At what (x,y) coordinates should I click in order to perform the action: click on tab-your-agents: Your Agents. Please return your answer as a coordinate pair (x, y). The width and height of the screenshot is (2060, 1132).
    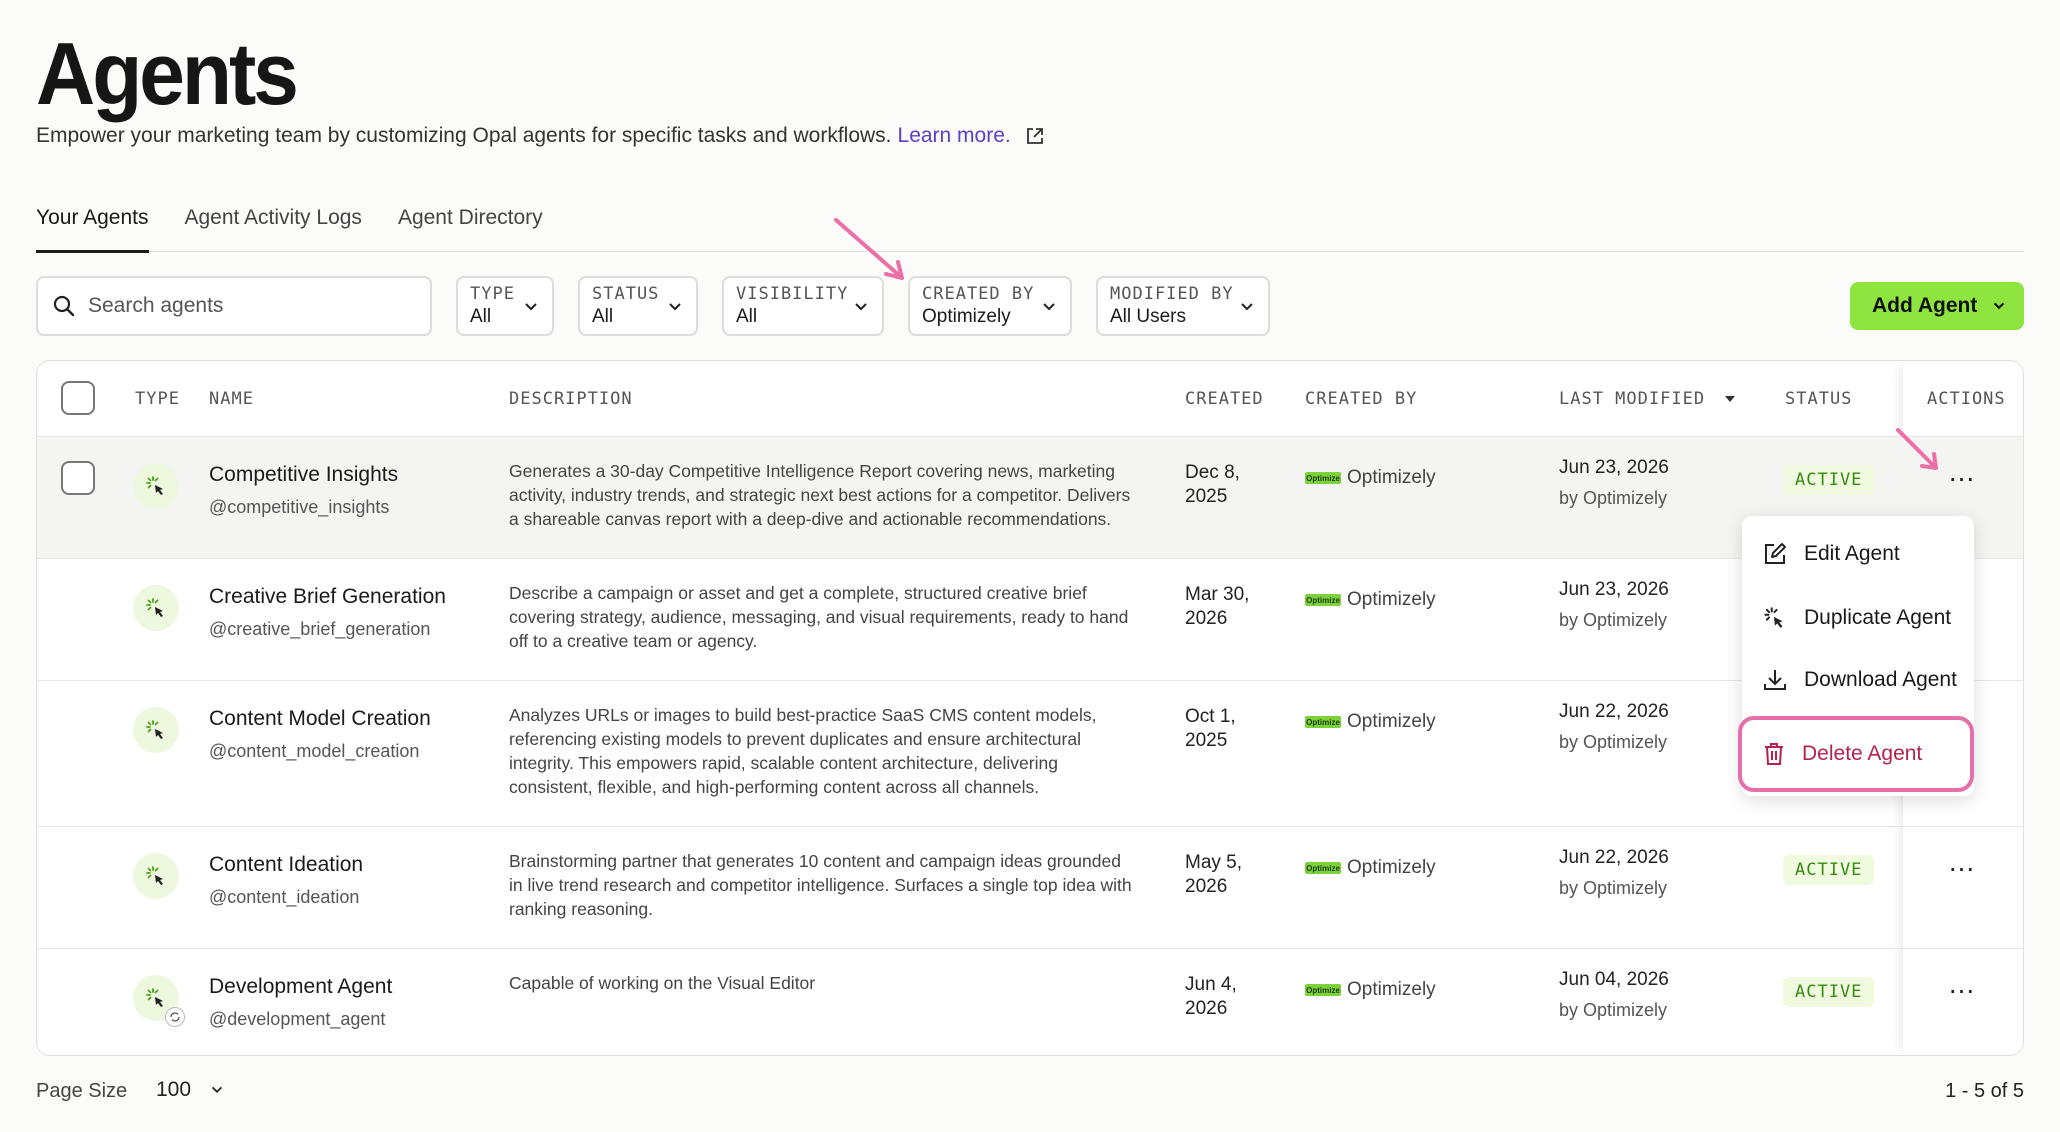
    Looking at the image, I should click on (92, 228).